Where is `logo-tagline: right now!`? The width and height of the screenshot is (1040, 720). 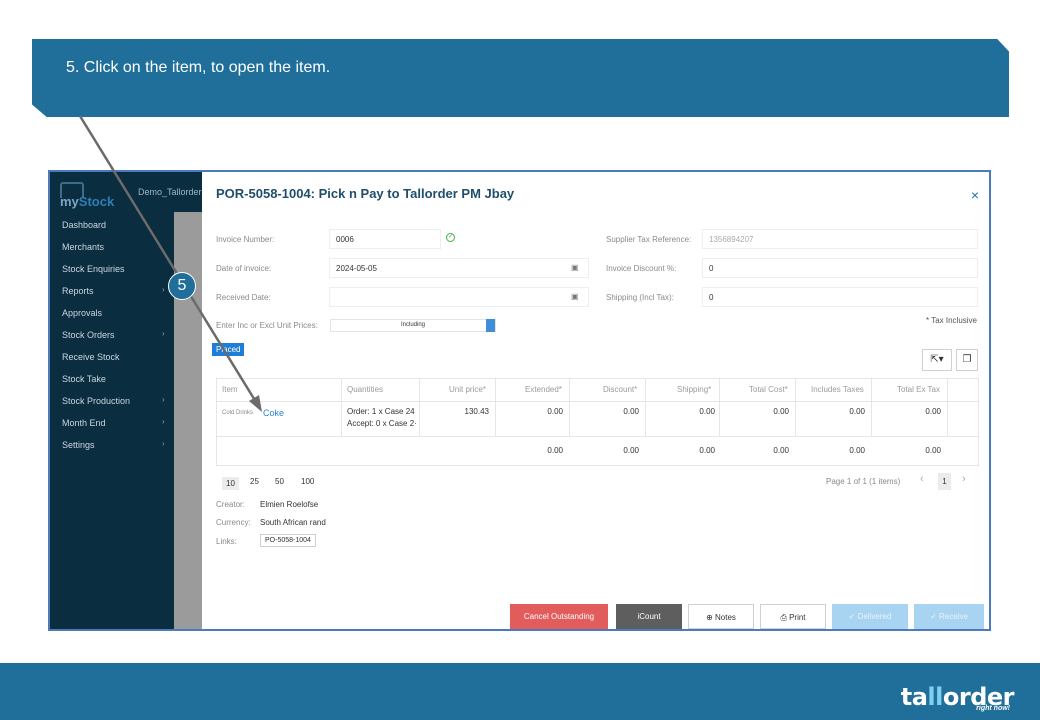 logo-tagline: right now! is located at coordinates (993, 708).